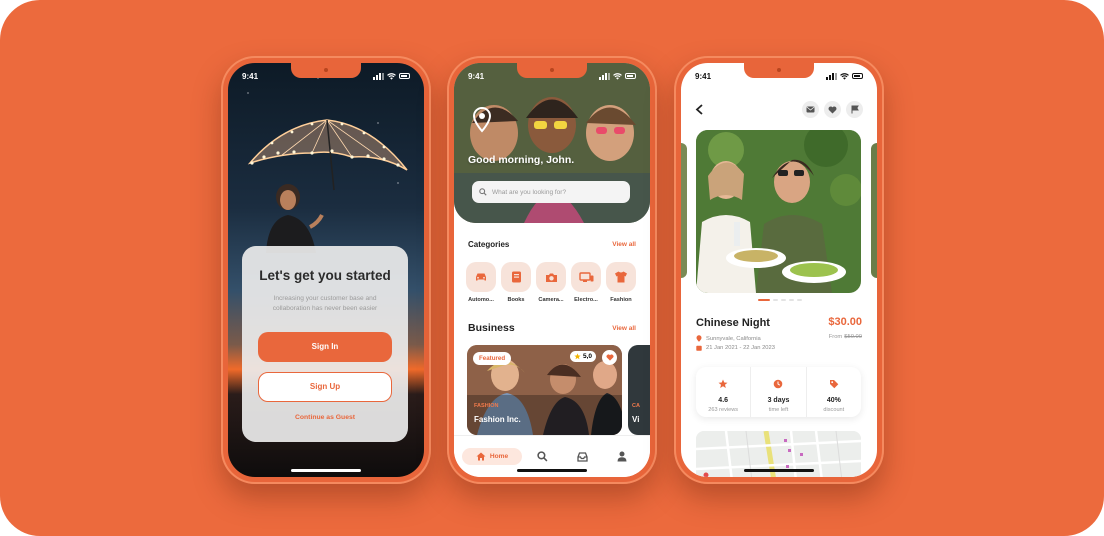 Image resolution: width=1104 pixels, height=536 pixels. I want to click on category-label: Books, so click(516, 300).